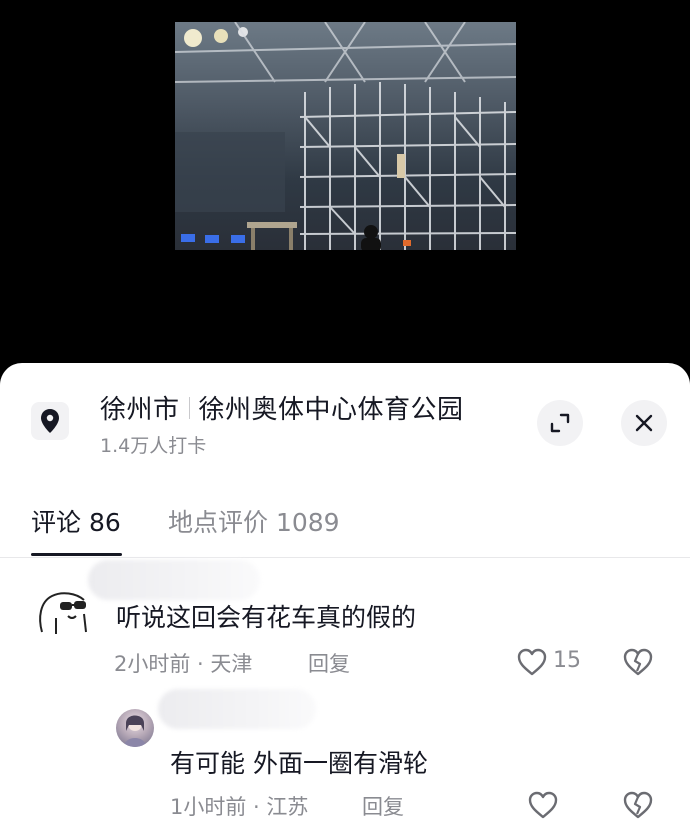 The width and height of the screenshot is (690, 828). I want to click on close-icon, so click(644, 423).